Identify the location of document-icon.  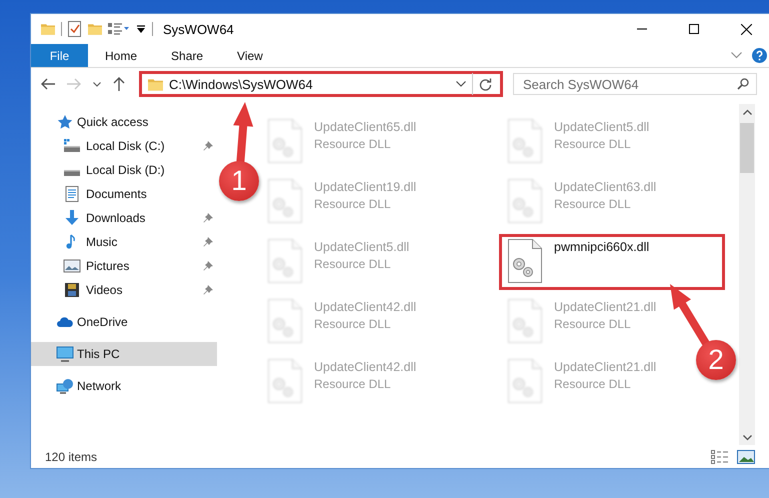
(72, 194).